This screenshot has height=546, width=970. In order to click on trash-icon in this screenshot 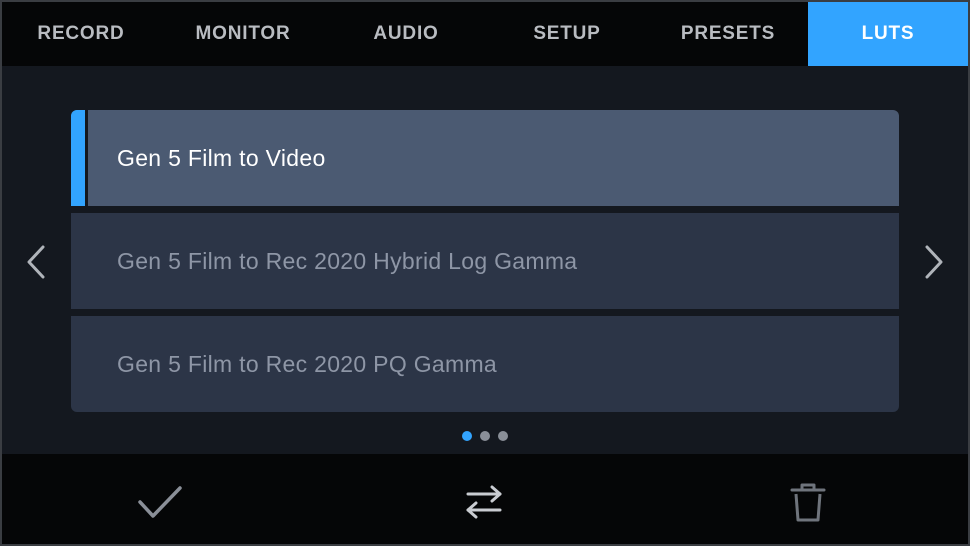, I will do `click(808, 502)`.